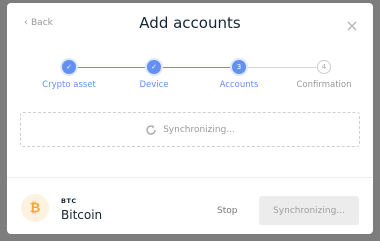 The width and height of the screenshot is (380, 241). I want to click on step-accounts: 3 Accounts, so click(239, 75).